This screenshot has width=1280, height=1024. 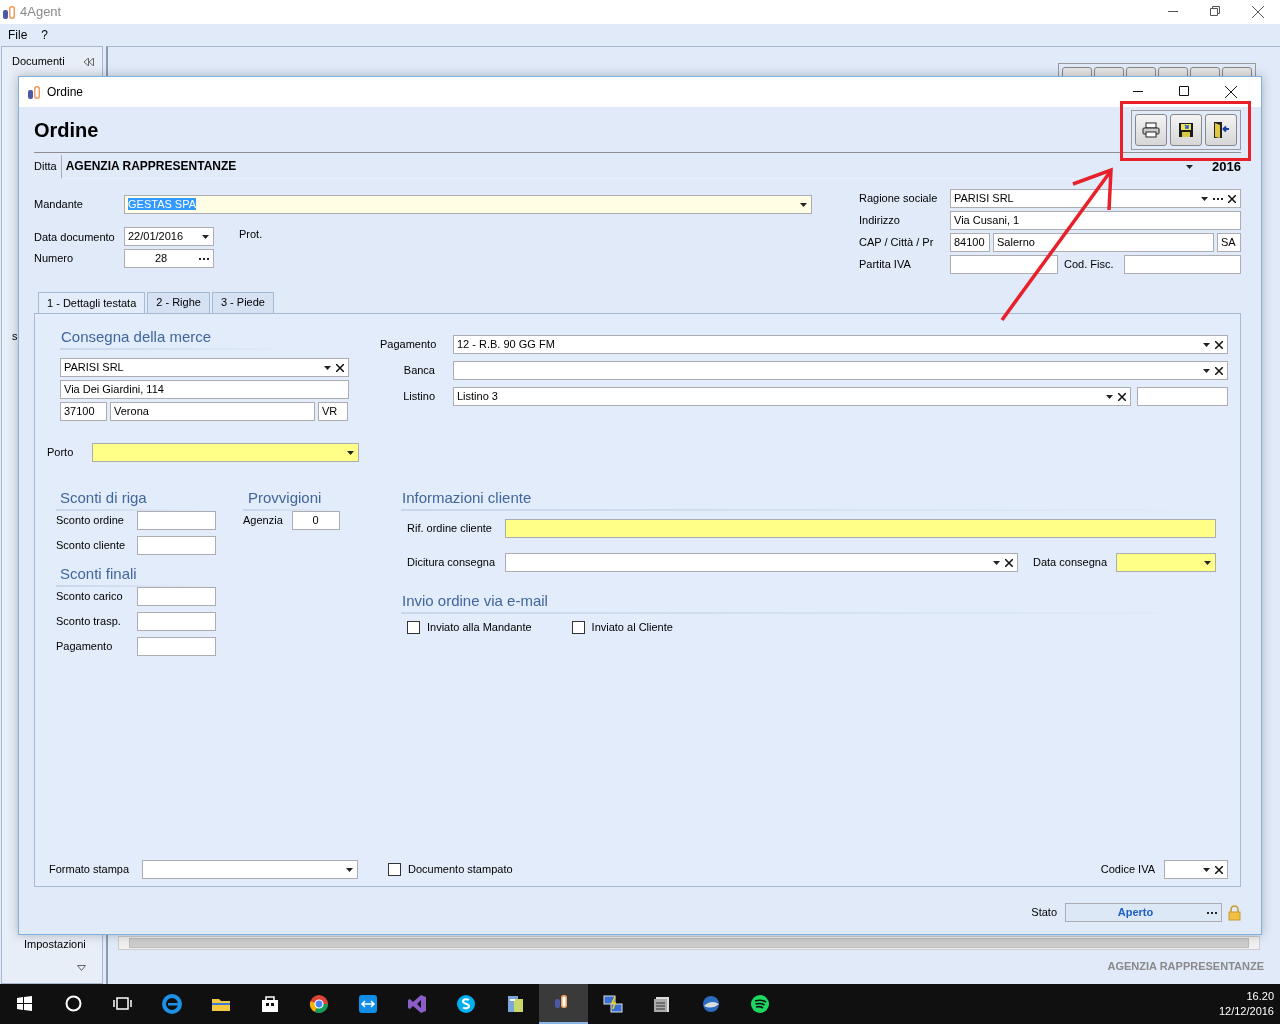 What do you see at coordinates (45, 35) in the screenshot?
I see `menu-item: ?` at bounding box center [45, 35].